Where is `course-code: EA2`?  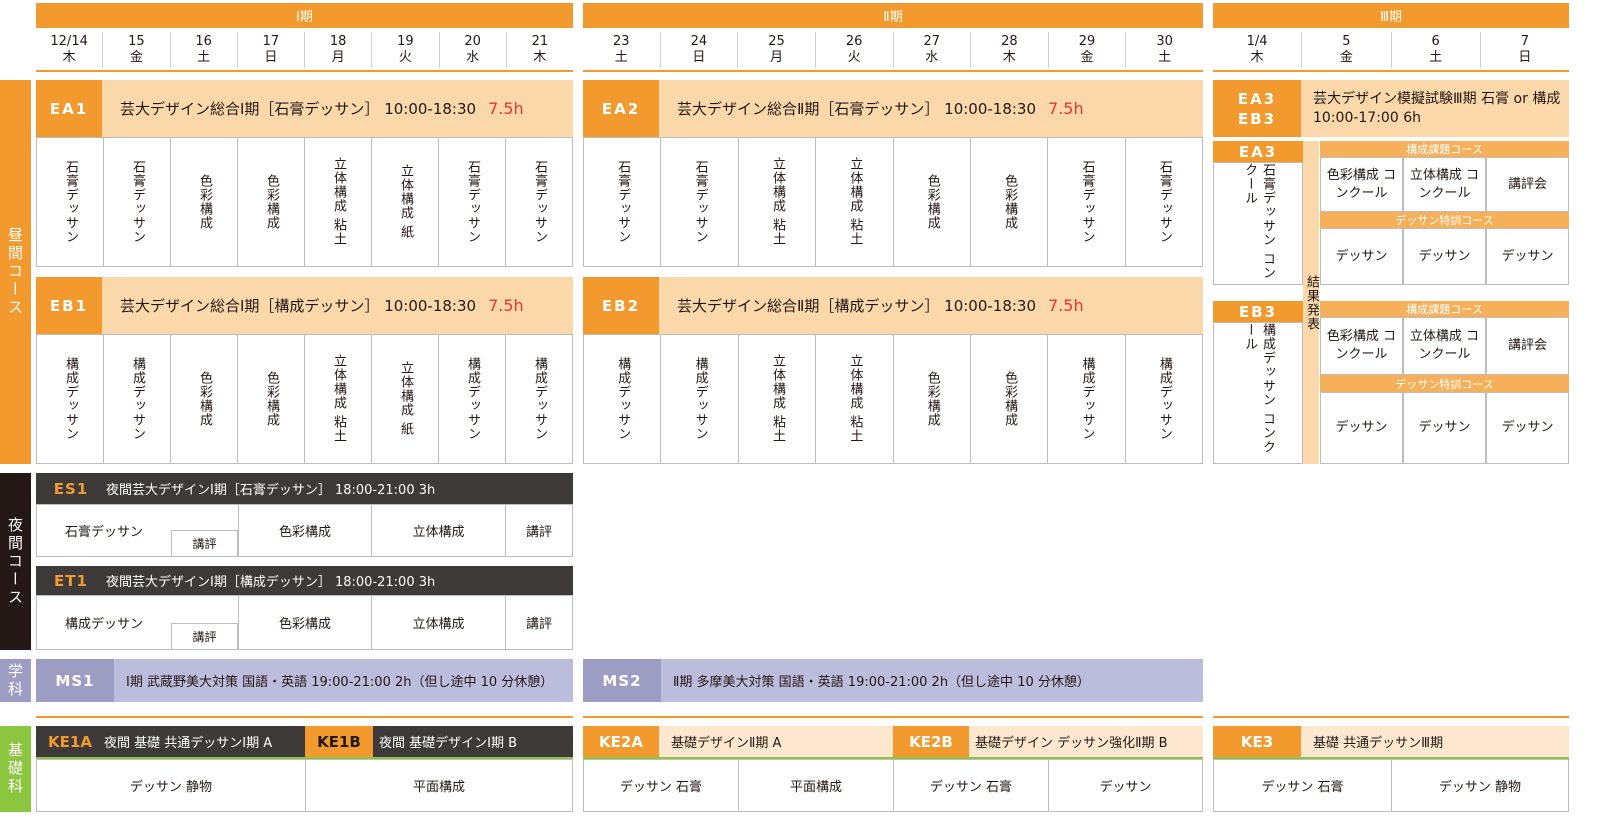 course-code: EA2 is located at coordinates (621, 108).